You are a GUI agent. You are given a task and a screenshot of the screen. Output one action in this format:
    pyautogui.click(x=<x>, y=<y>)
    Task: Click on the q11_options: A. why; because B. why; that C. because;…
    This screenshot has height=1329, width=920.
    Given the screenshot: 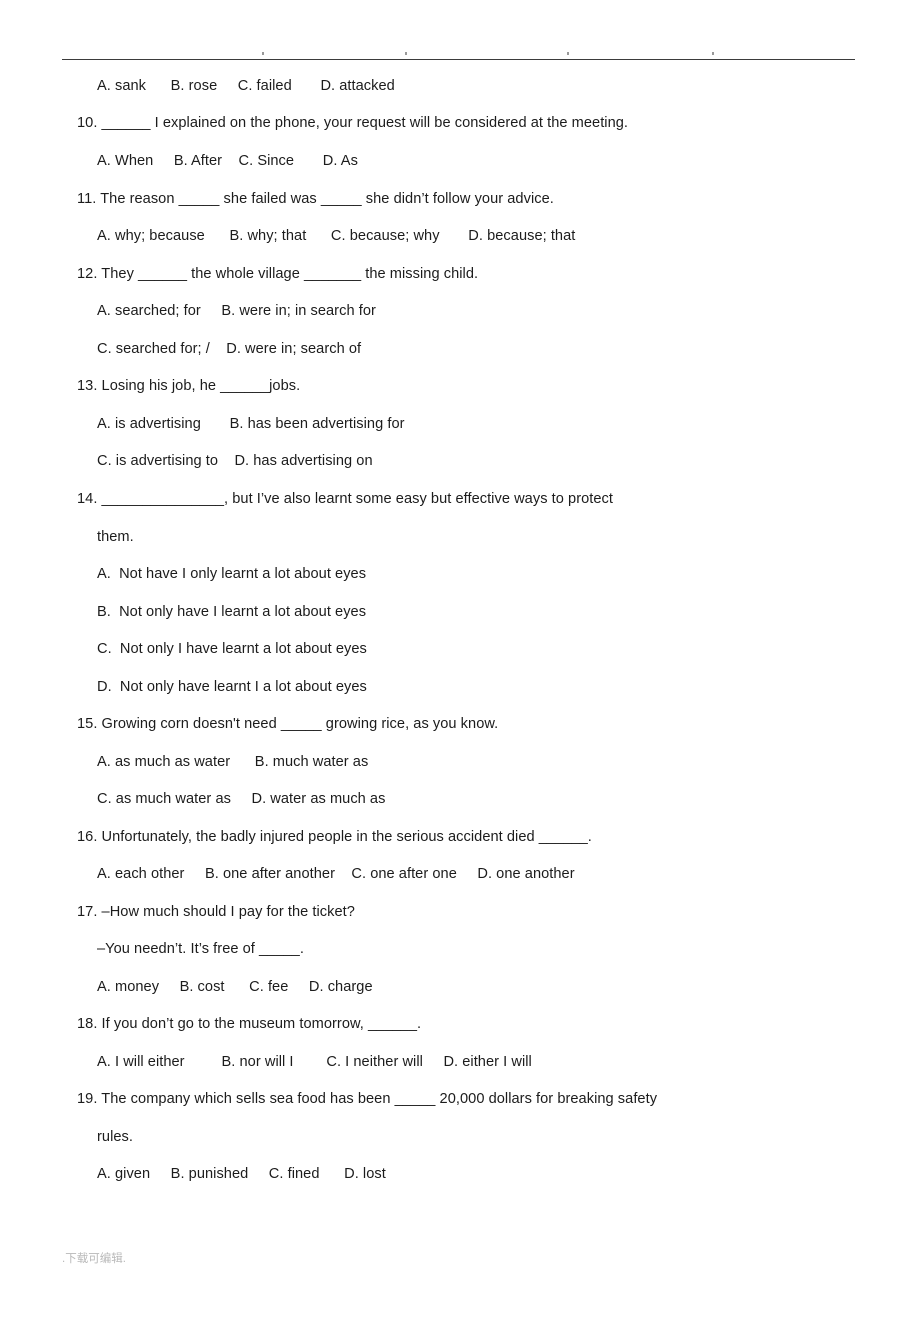 What is the action you would take?
    pyautogui.click(x=336, y=236)
    